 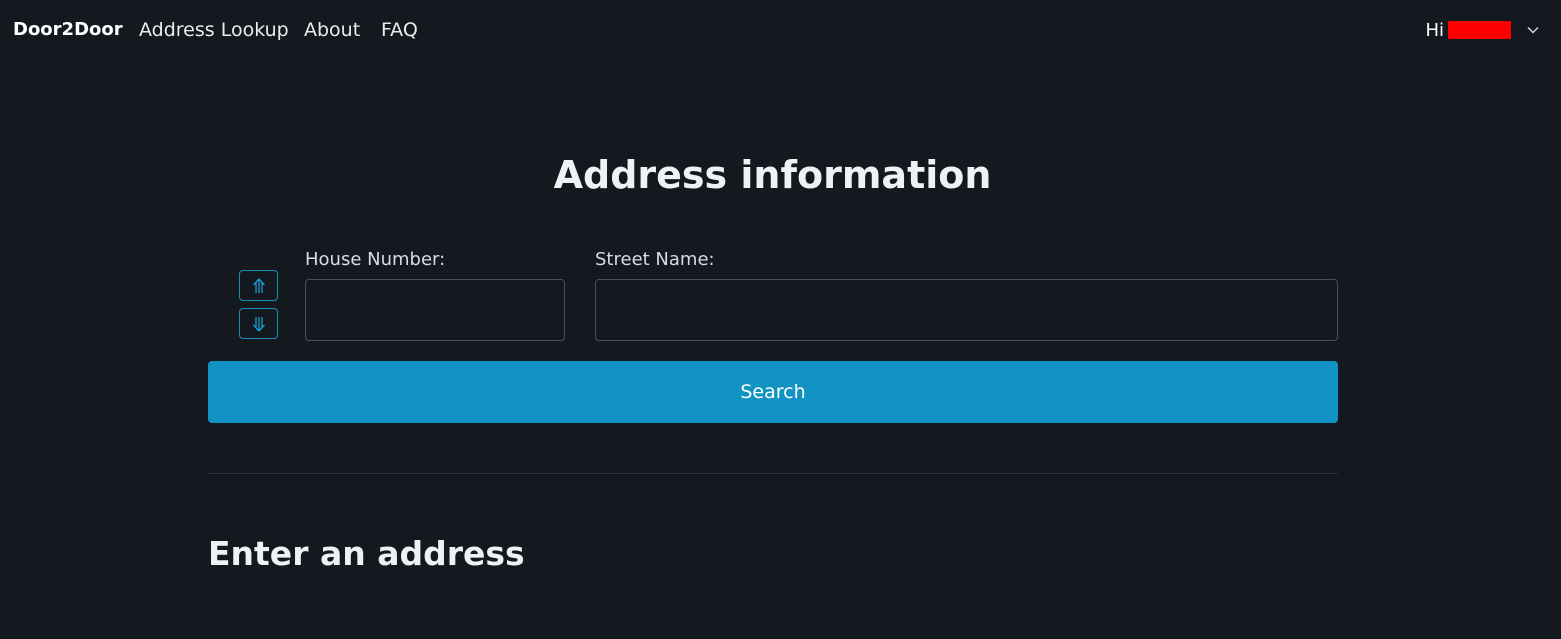 I want to click on house-number-label: House Number:, so click(x=375, y=259).